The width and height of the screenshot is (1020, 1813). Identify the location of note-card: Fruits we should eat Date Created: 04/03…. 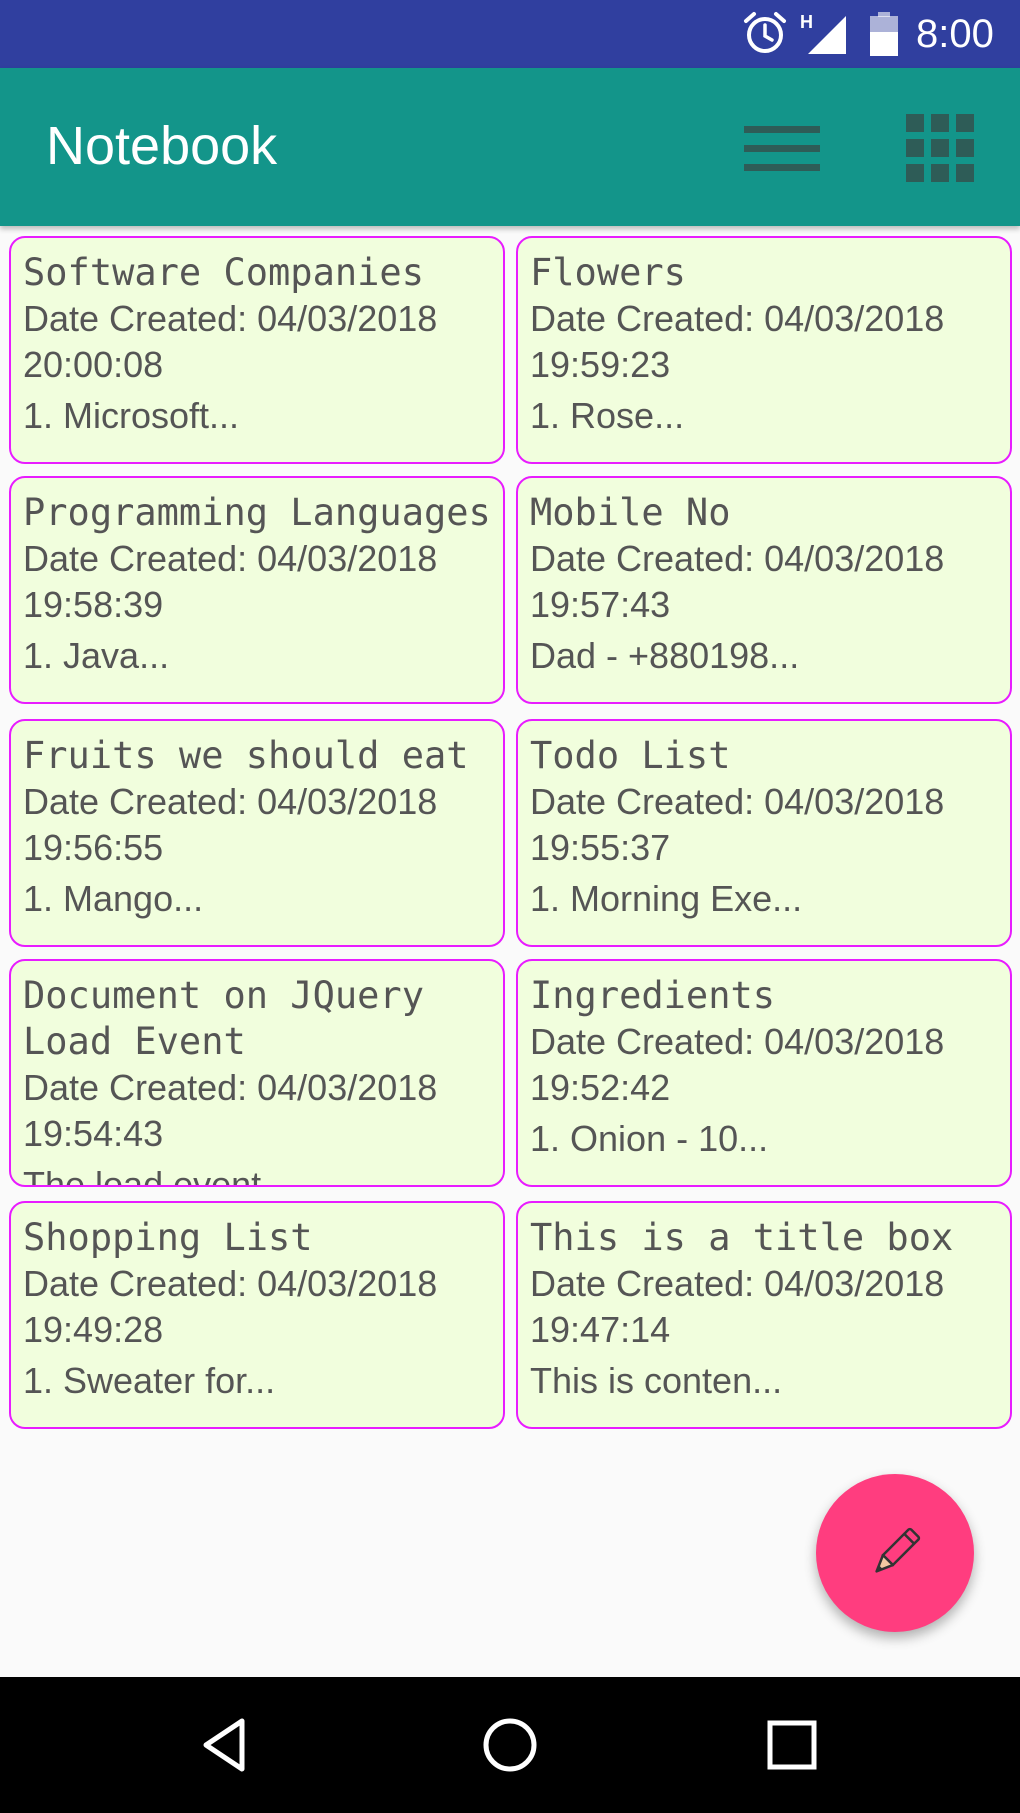
(257, 833).